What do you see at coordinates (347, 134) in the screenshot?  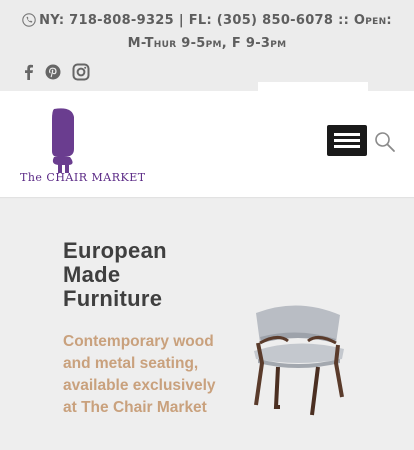 I see `hamburger-icon-bar-top` at bounding box center [347, 134].